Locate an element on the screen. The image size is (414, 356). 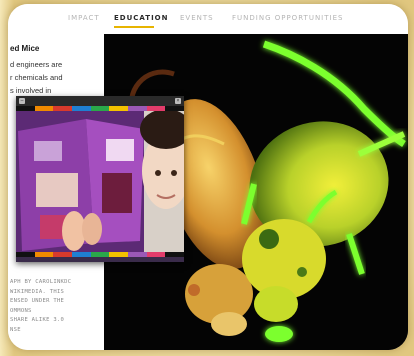
nav-item-events: EVENTS is located at coordinates (197, 18).